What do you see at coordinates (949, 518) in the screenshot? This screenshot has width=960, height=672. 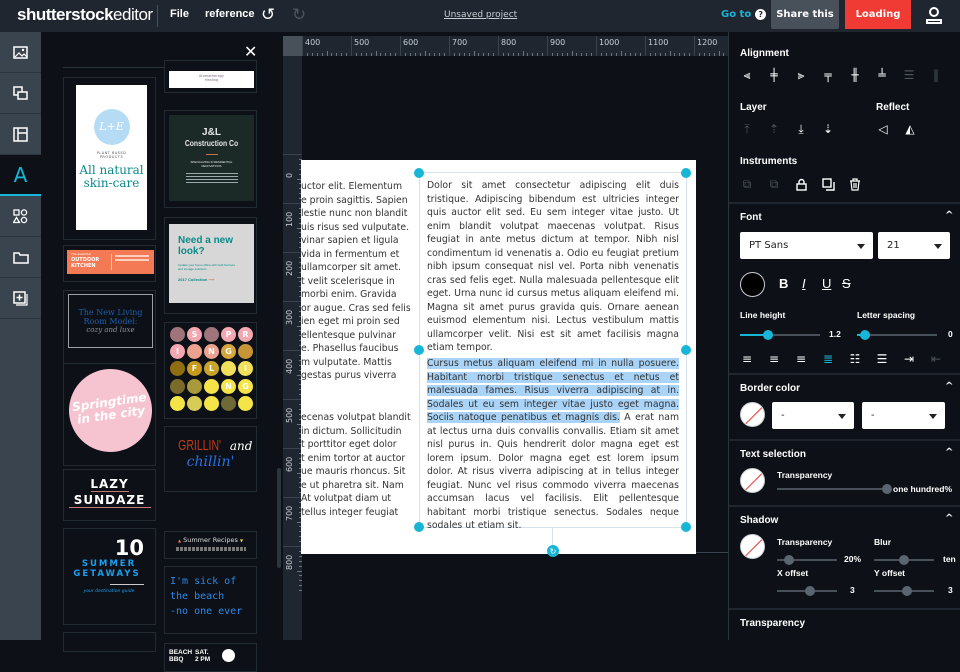 I see `collapse-shadow-icon: ^` at bounding box center [949, 518].